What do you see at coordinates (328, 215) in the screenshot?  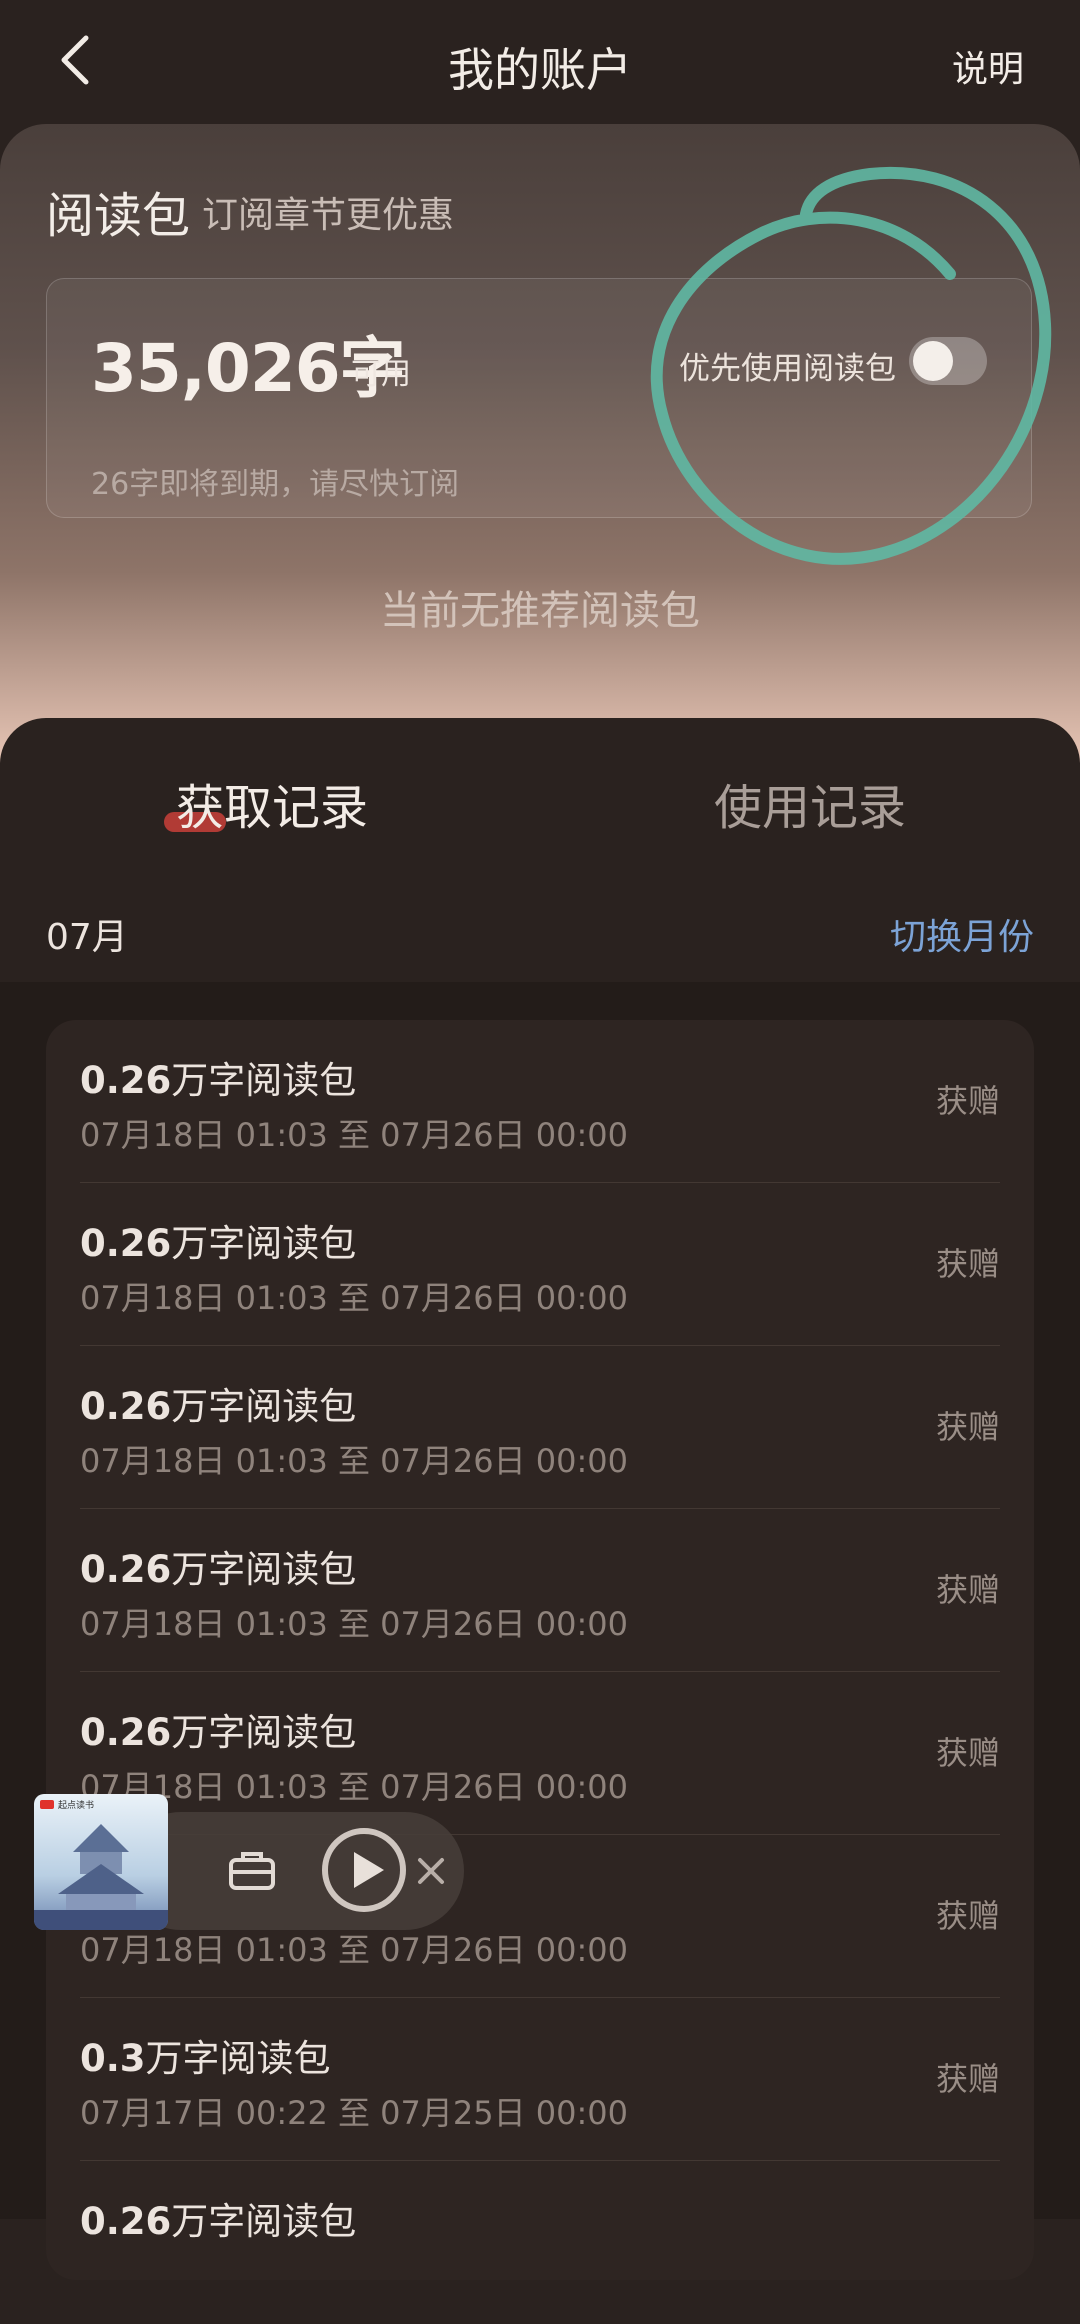 I see `package-subtitle: 订阅章节更优惠` at bounding box center [328, 215].